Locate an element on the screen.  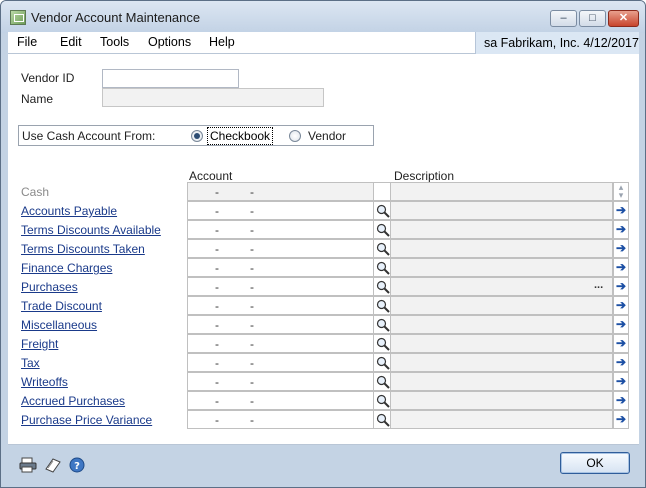
account-row-purchases: Purchases - -... ➔ is located at coordinates (323, 286).